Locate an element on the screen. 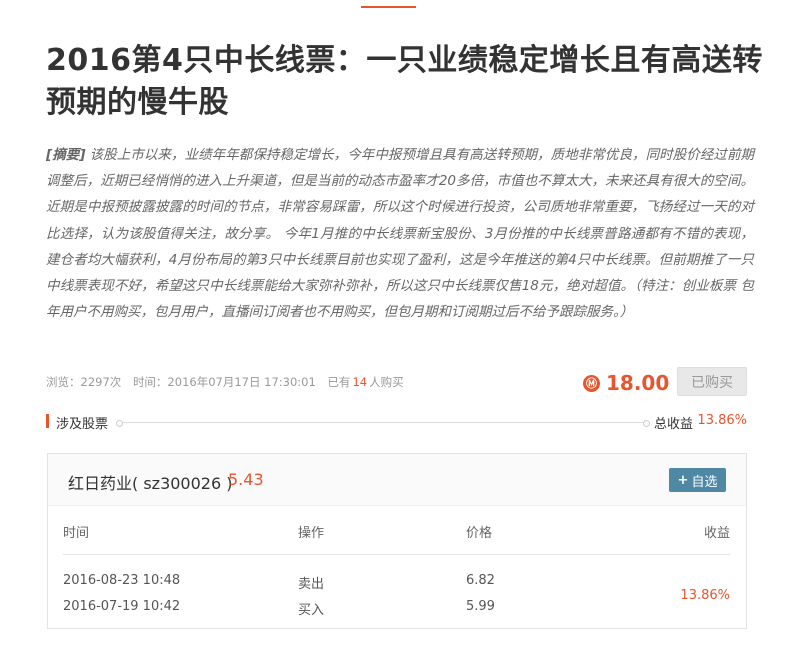 Image resolution: width=802 pixels, height=649 pixels. article-title: 2016第4只中长线票：一只业绩稳定增长且有高送转预期的慢牛股 is located at coordinates (404, 81).